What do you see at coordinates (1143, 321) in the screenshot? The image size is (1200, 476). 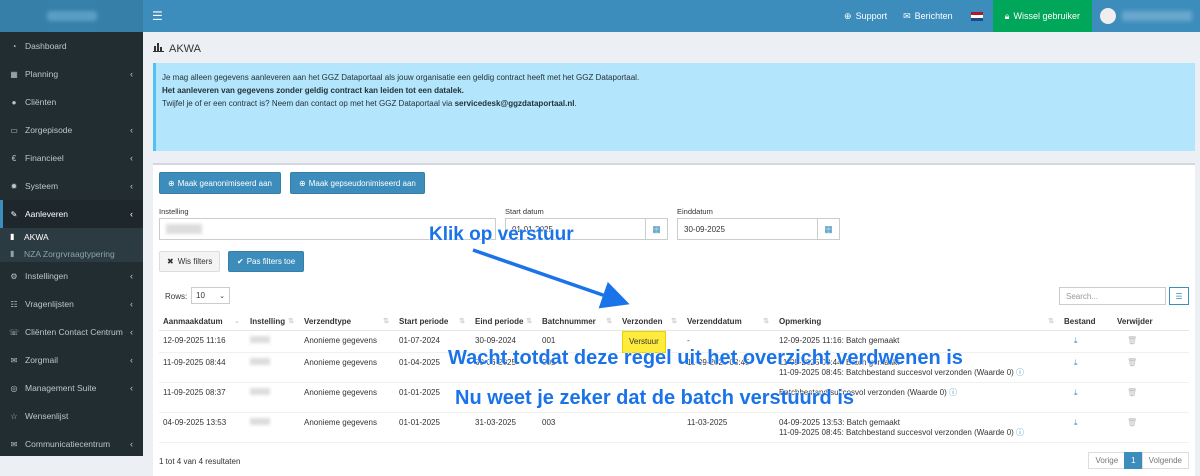 I see `column-header: Verwijder` at bounding box center [1143, 321].